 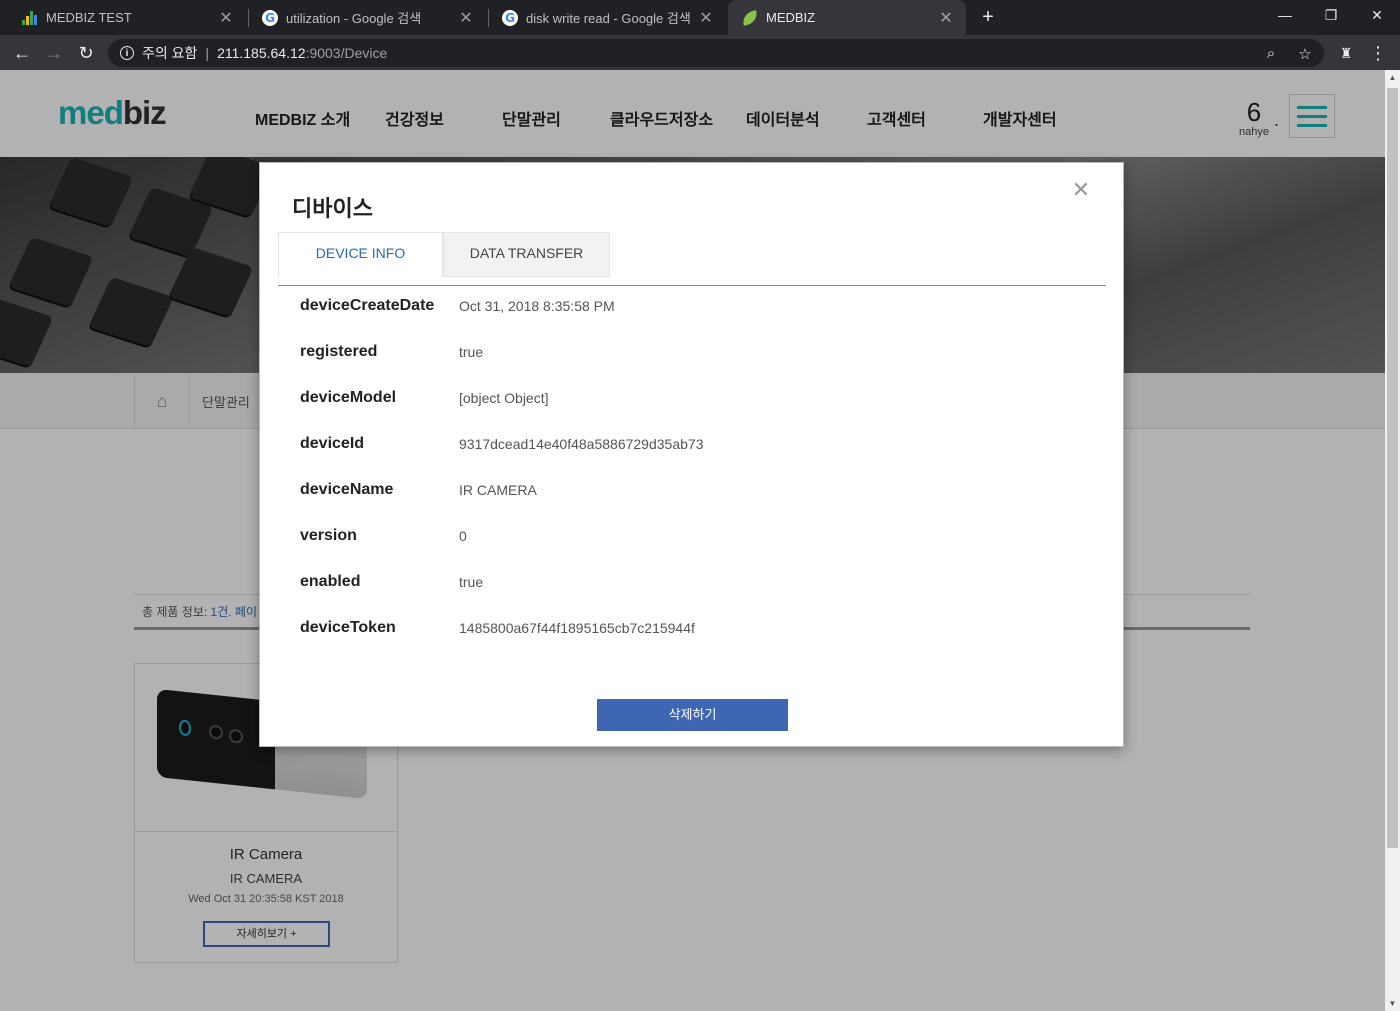 I want to click on tab-title: MEDBIZ TEST, so click(x=89, y=17).